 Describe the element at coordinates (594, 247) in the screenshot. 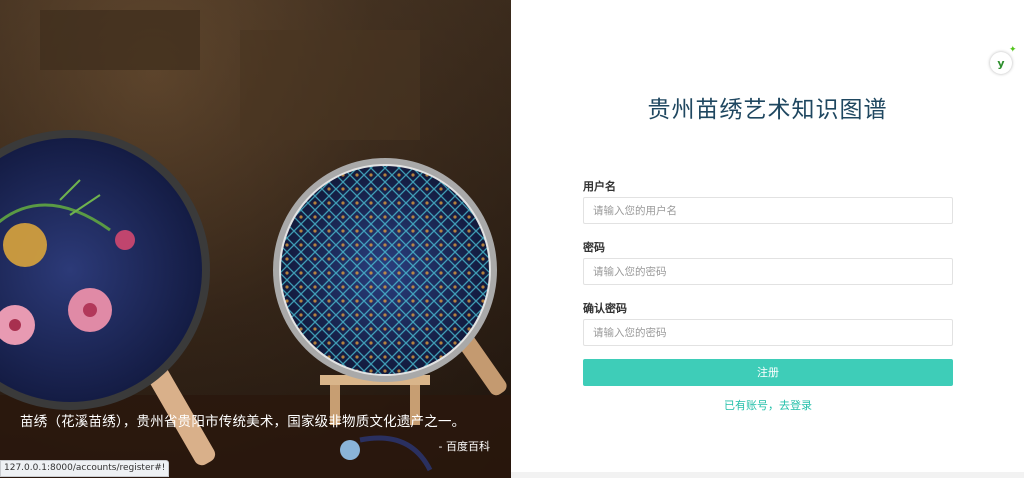

I see `password-label: 密码` at that location.